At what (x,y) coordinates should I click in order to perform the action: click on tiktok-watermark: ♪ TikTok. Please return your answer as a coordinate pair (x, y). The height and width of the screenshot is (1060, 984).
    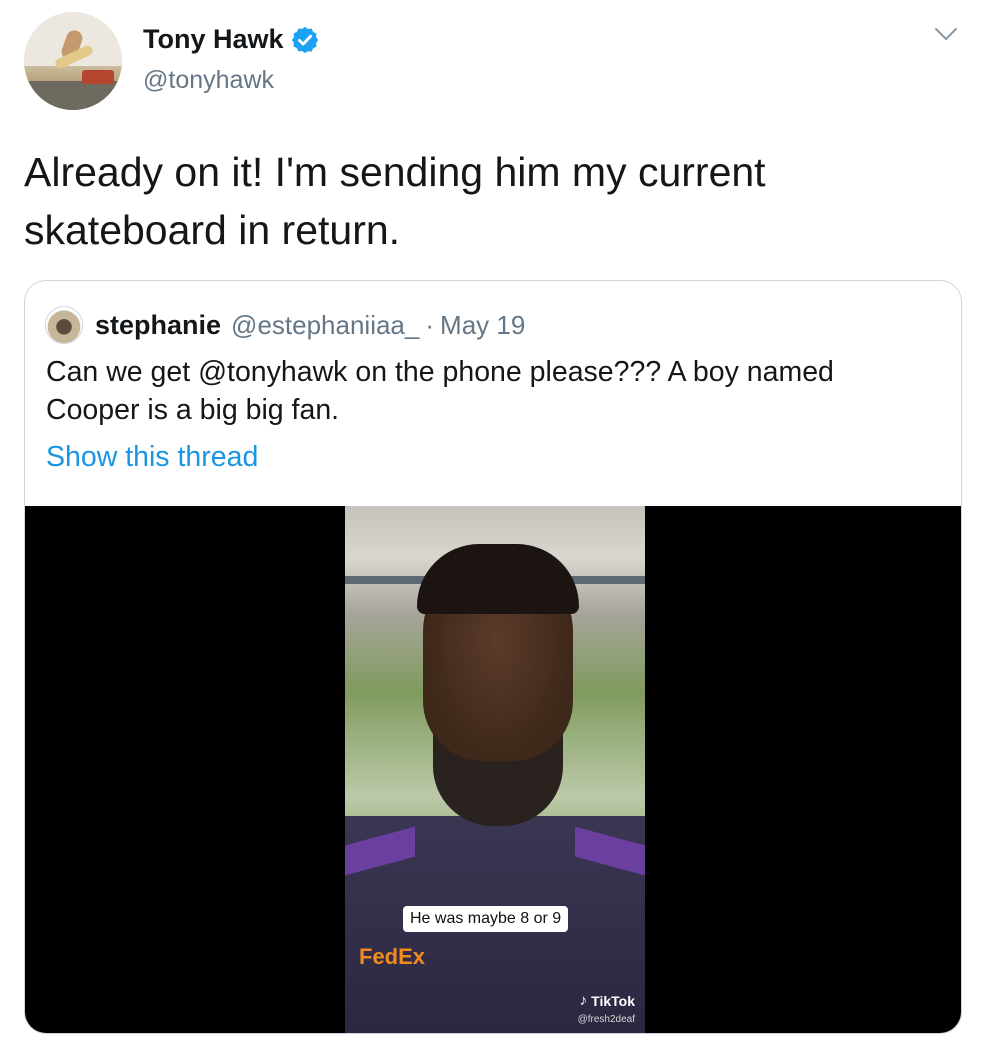
    Looking at the image, I should click on (607, 1000).